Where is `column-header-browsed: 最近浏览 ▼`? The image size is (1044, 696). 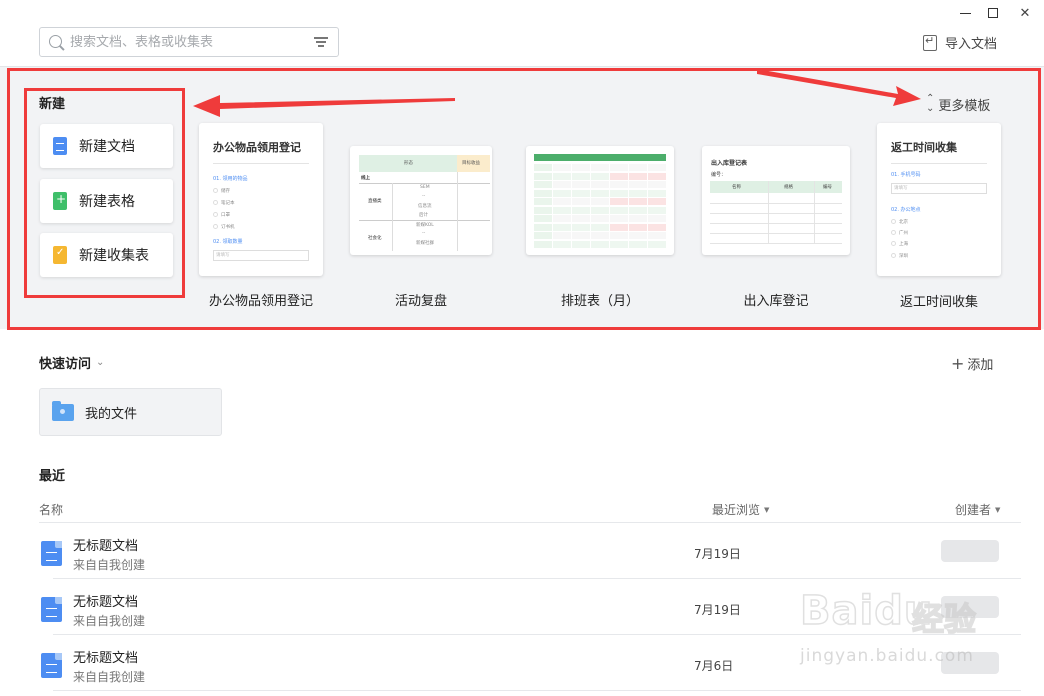 column-header-browsed: 最近浏览 ▼ is located at coordinates (740, 509).